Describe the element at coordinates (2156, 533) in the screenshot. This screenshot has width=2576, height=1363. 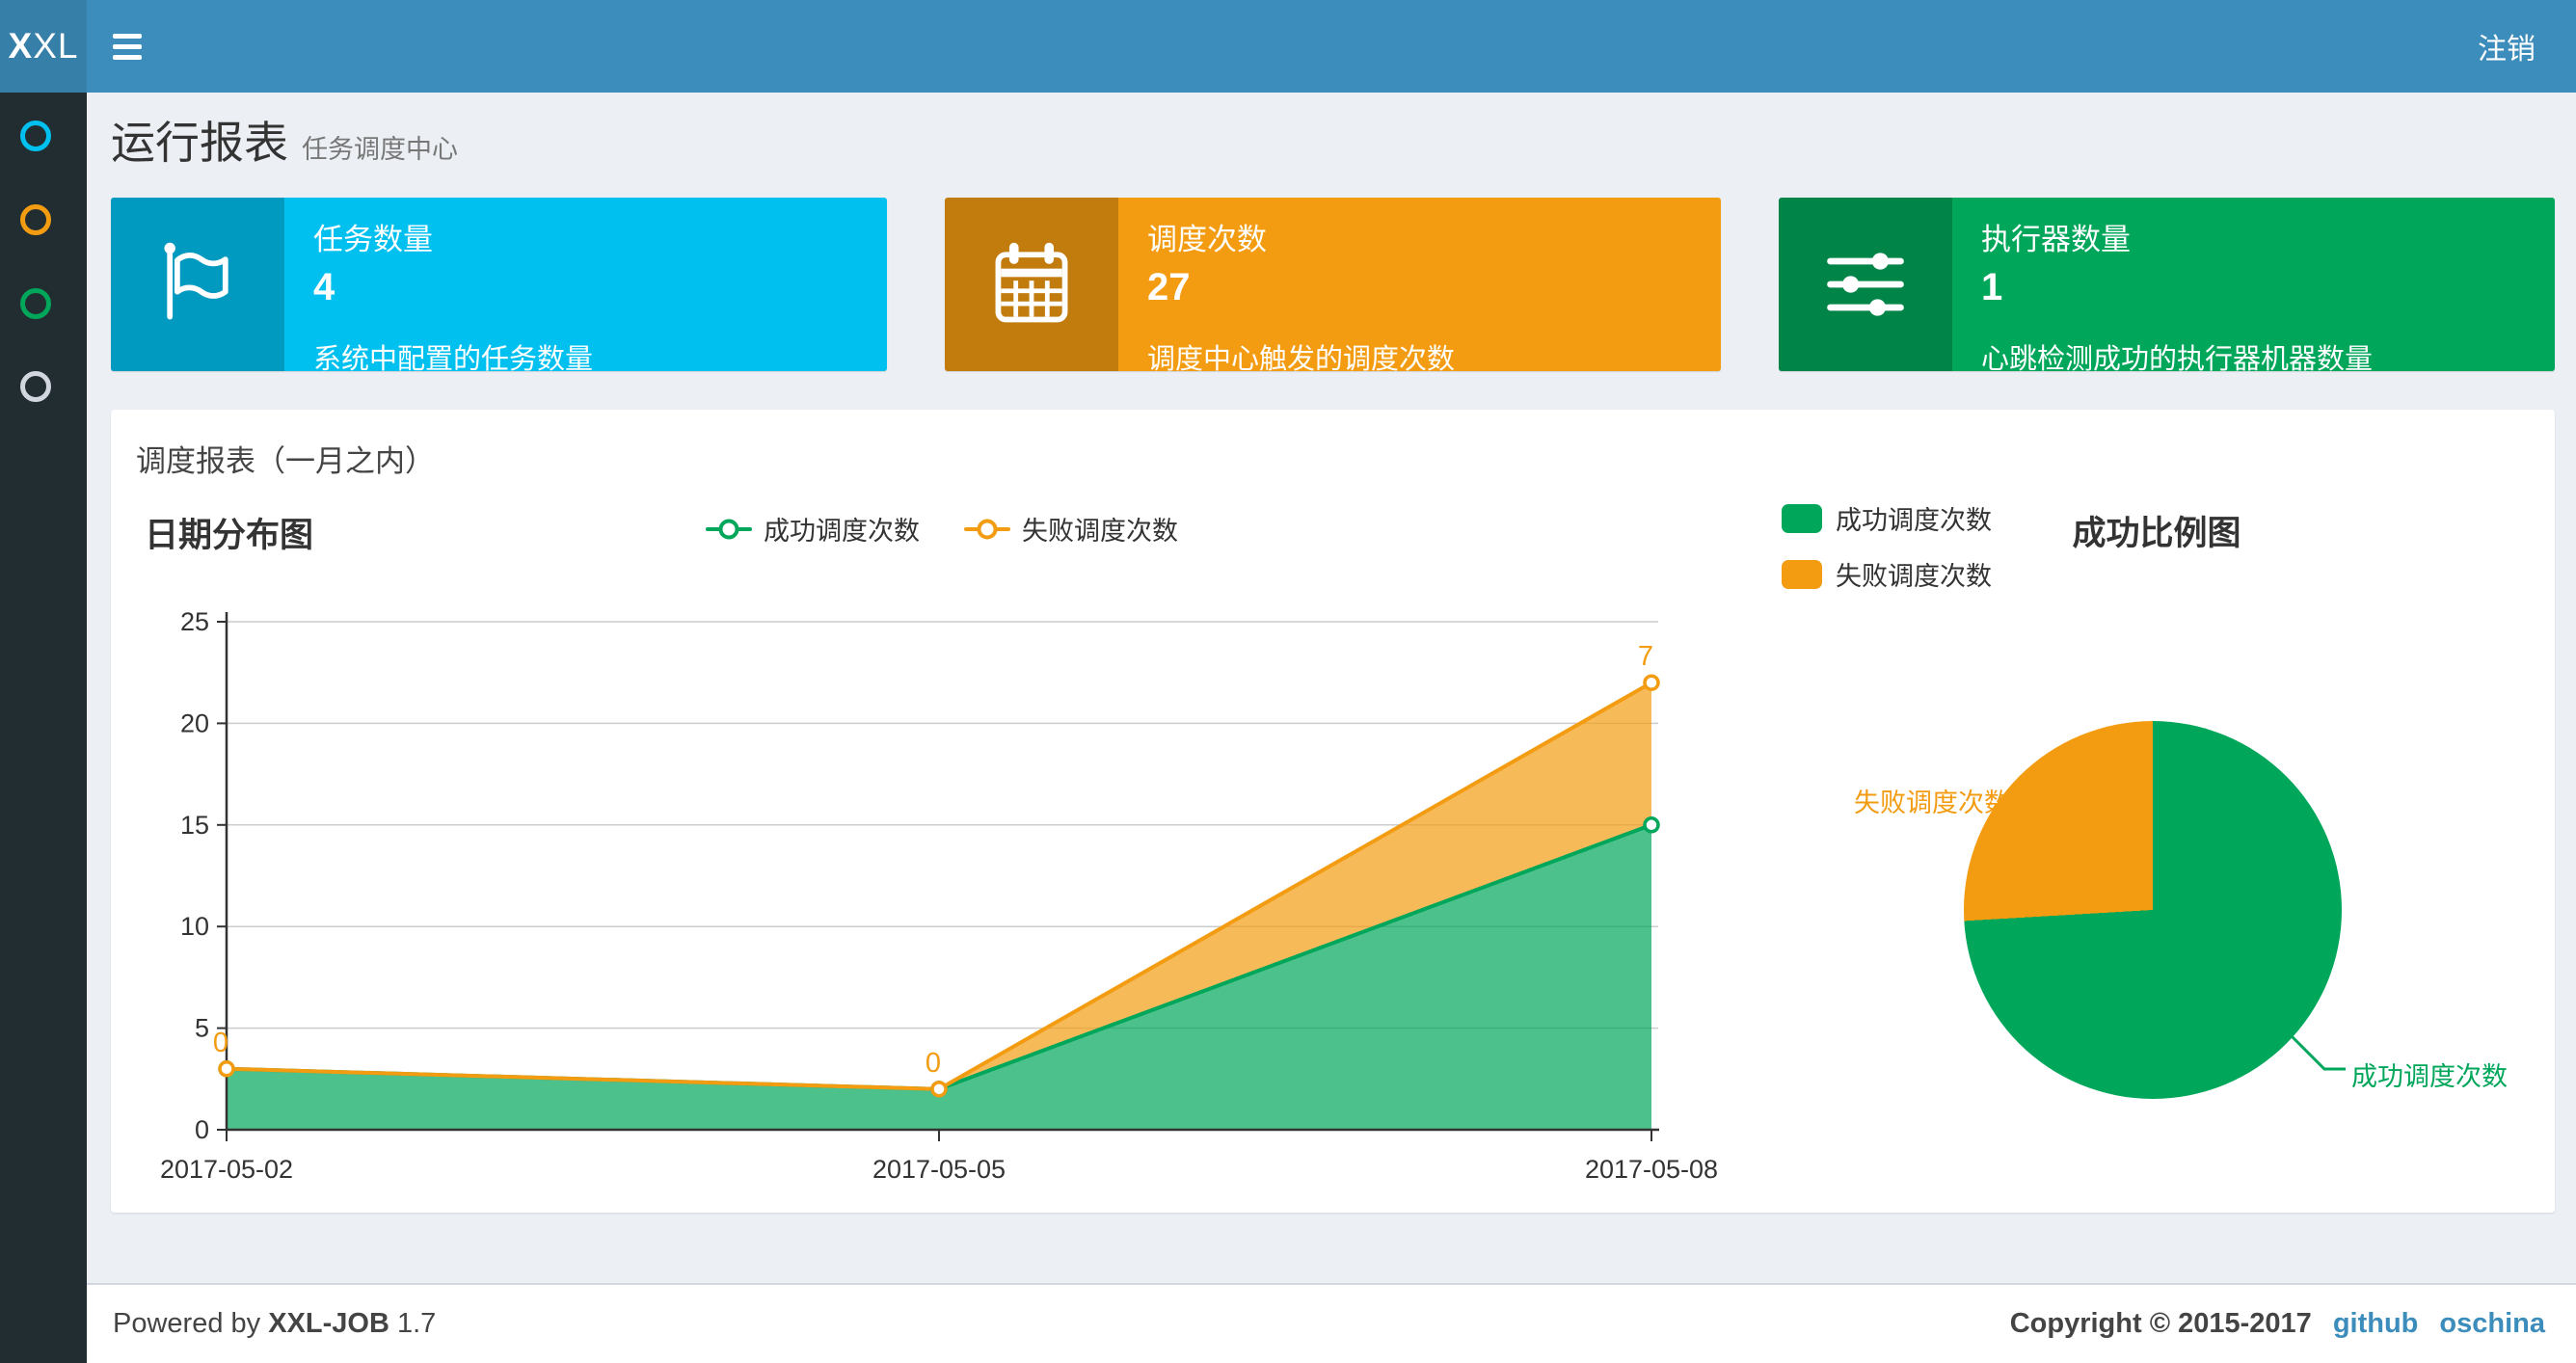
I see `pie-chart-title: 成功比例图` at that location.